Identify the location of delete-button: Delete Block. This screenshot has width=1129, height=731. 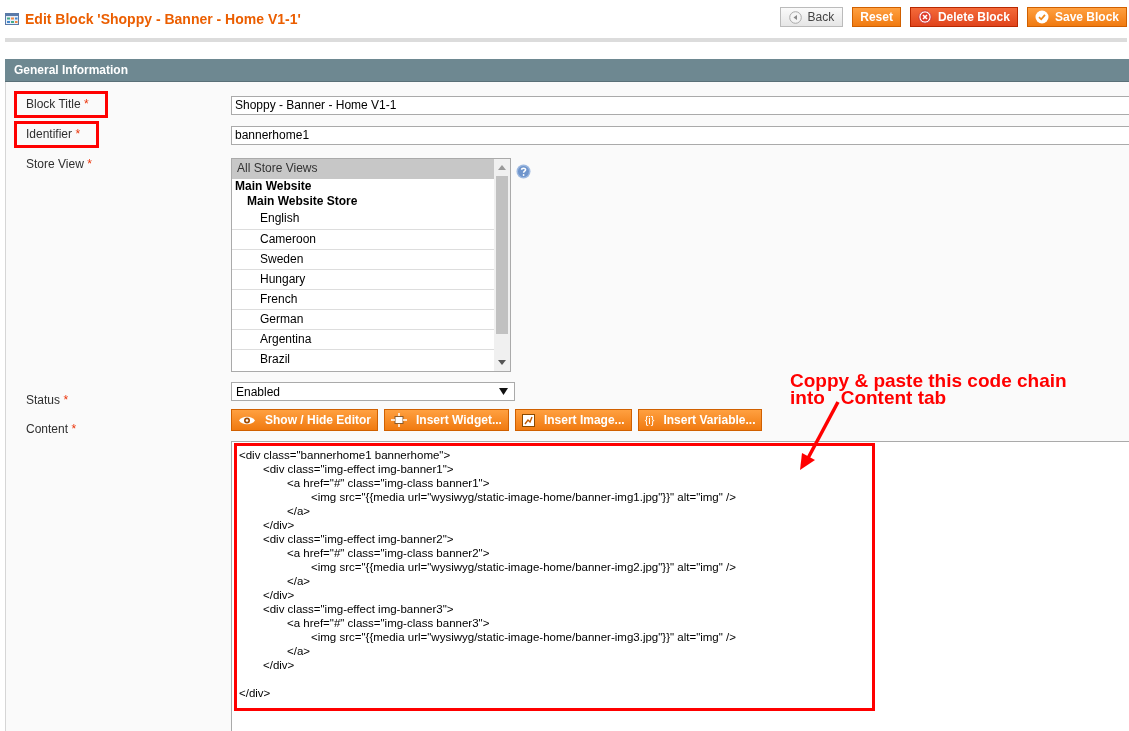
(963, 17).